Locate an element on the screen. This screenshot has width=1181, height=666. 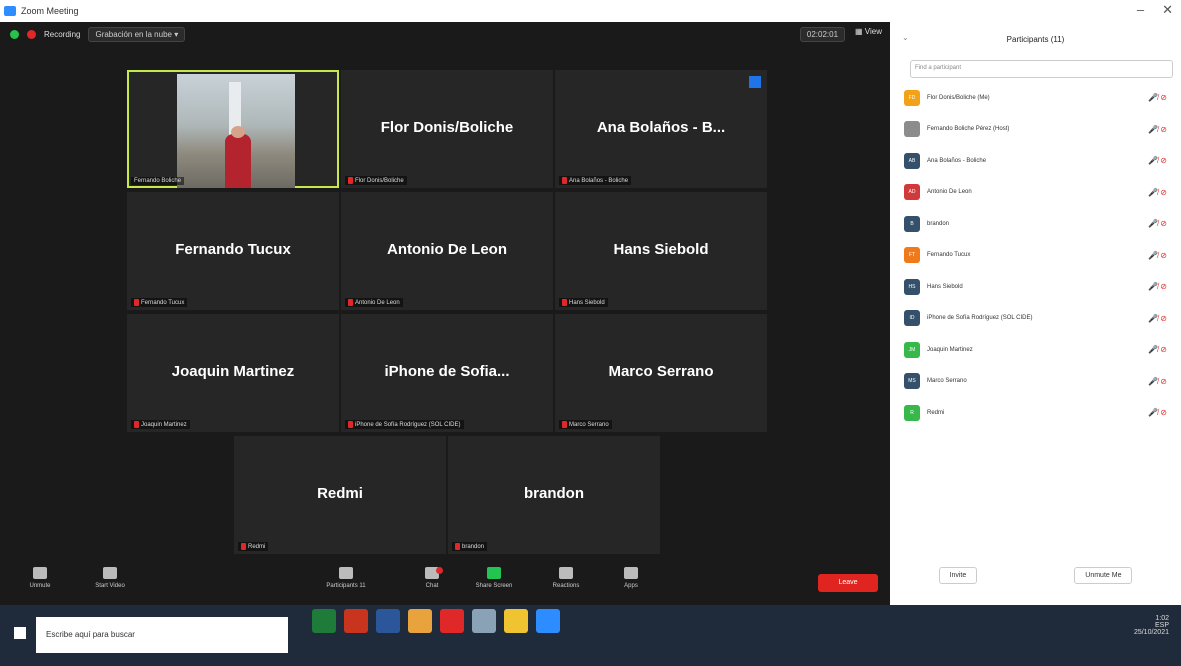
taskbar-search: Escribe aquí para buscar is located at coordinates (162, 635).